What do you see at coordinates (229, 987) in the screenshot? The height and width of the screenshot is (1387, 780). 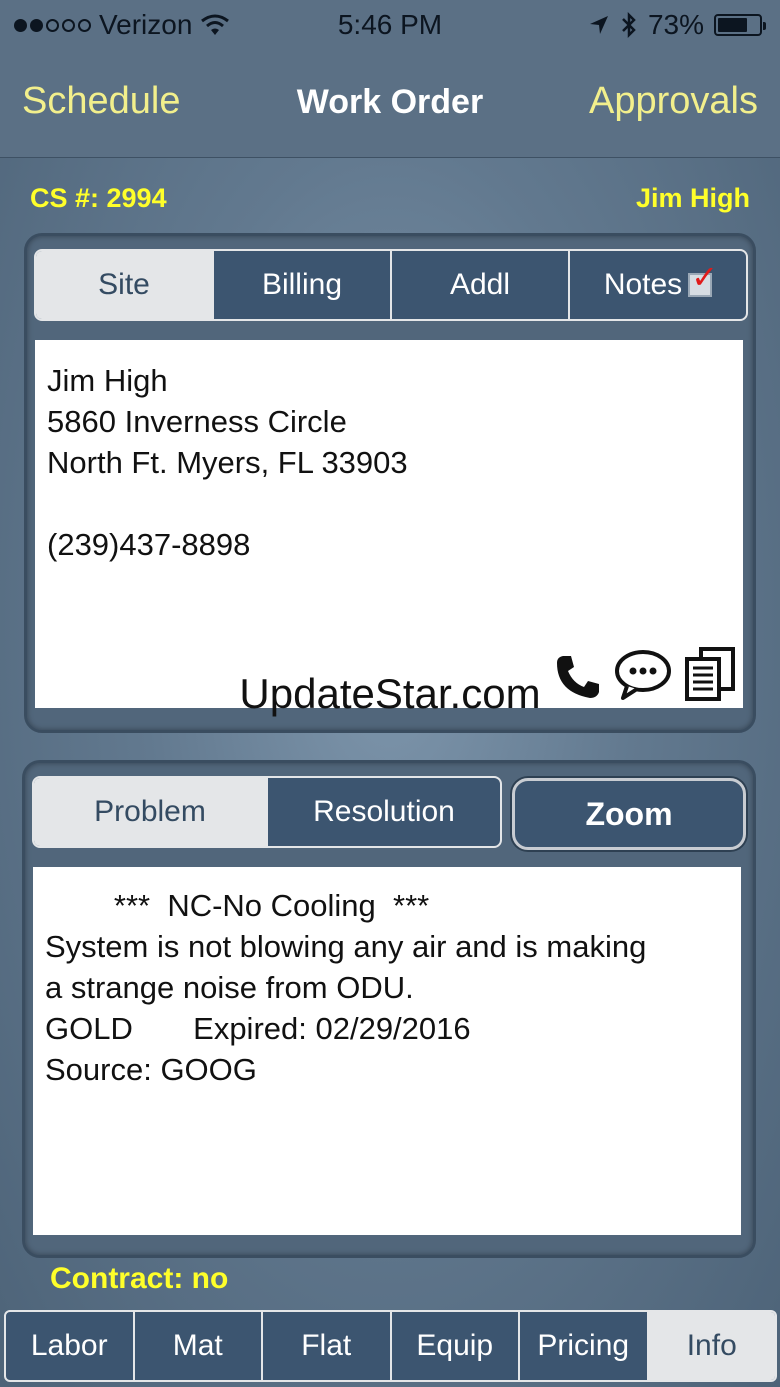 I see `problem-description-2: a strange noise from ODU.` at bounding box center [229, 987].